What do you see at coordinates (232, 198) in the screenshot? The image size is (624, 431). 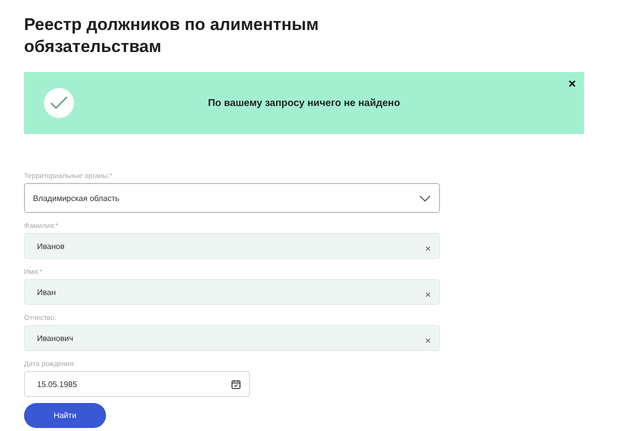 I see `region-dropdown: Владимирская область` at bounding box center [232, 198].